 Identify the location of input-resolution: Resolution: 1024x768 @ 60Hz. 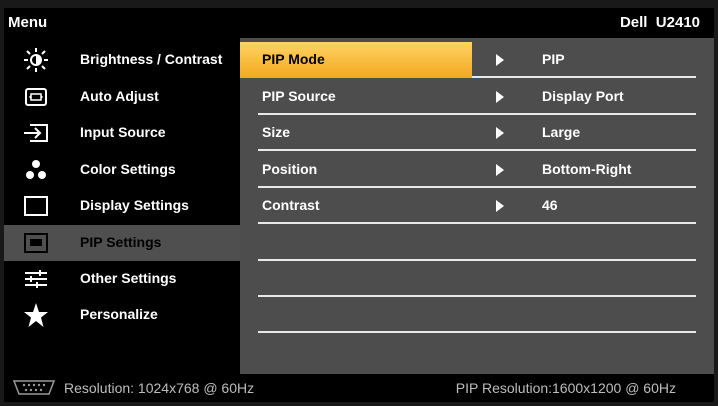
(159, 388).